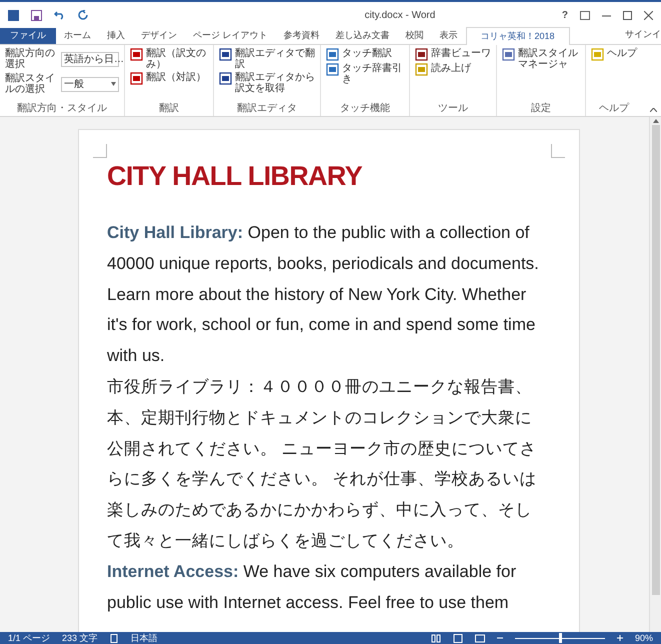 This screenshot has height=644, width=661. What do you see at coordinates (627, 15) in the screenshot?
I see `maximize-icon` at bounding box center [627, 15].